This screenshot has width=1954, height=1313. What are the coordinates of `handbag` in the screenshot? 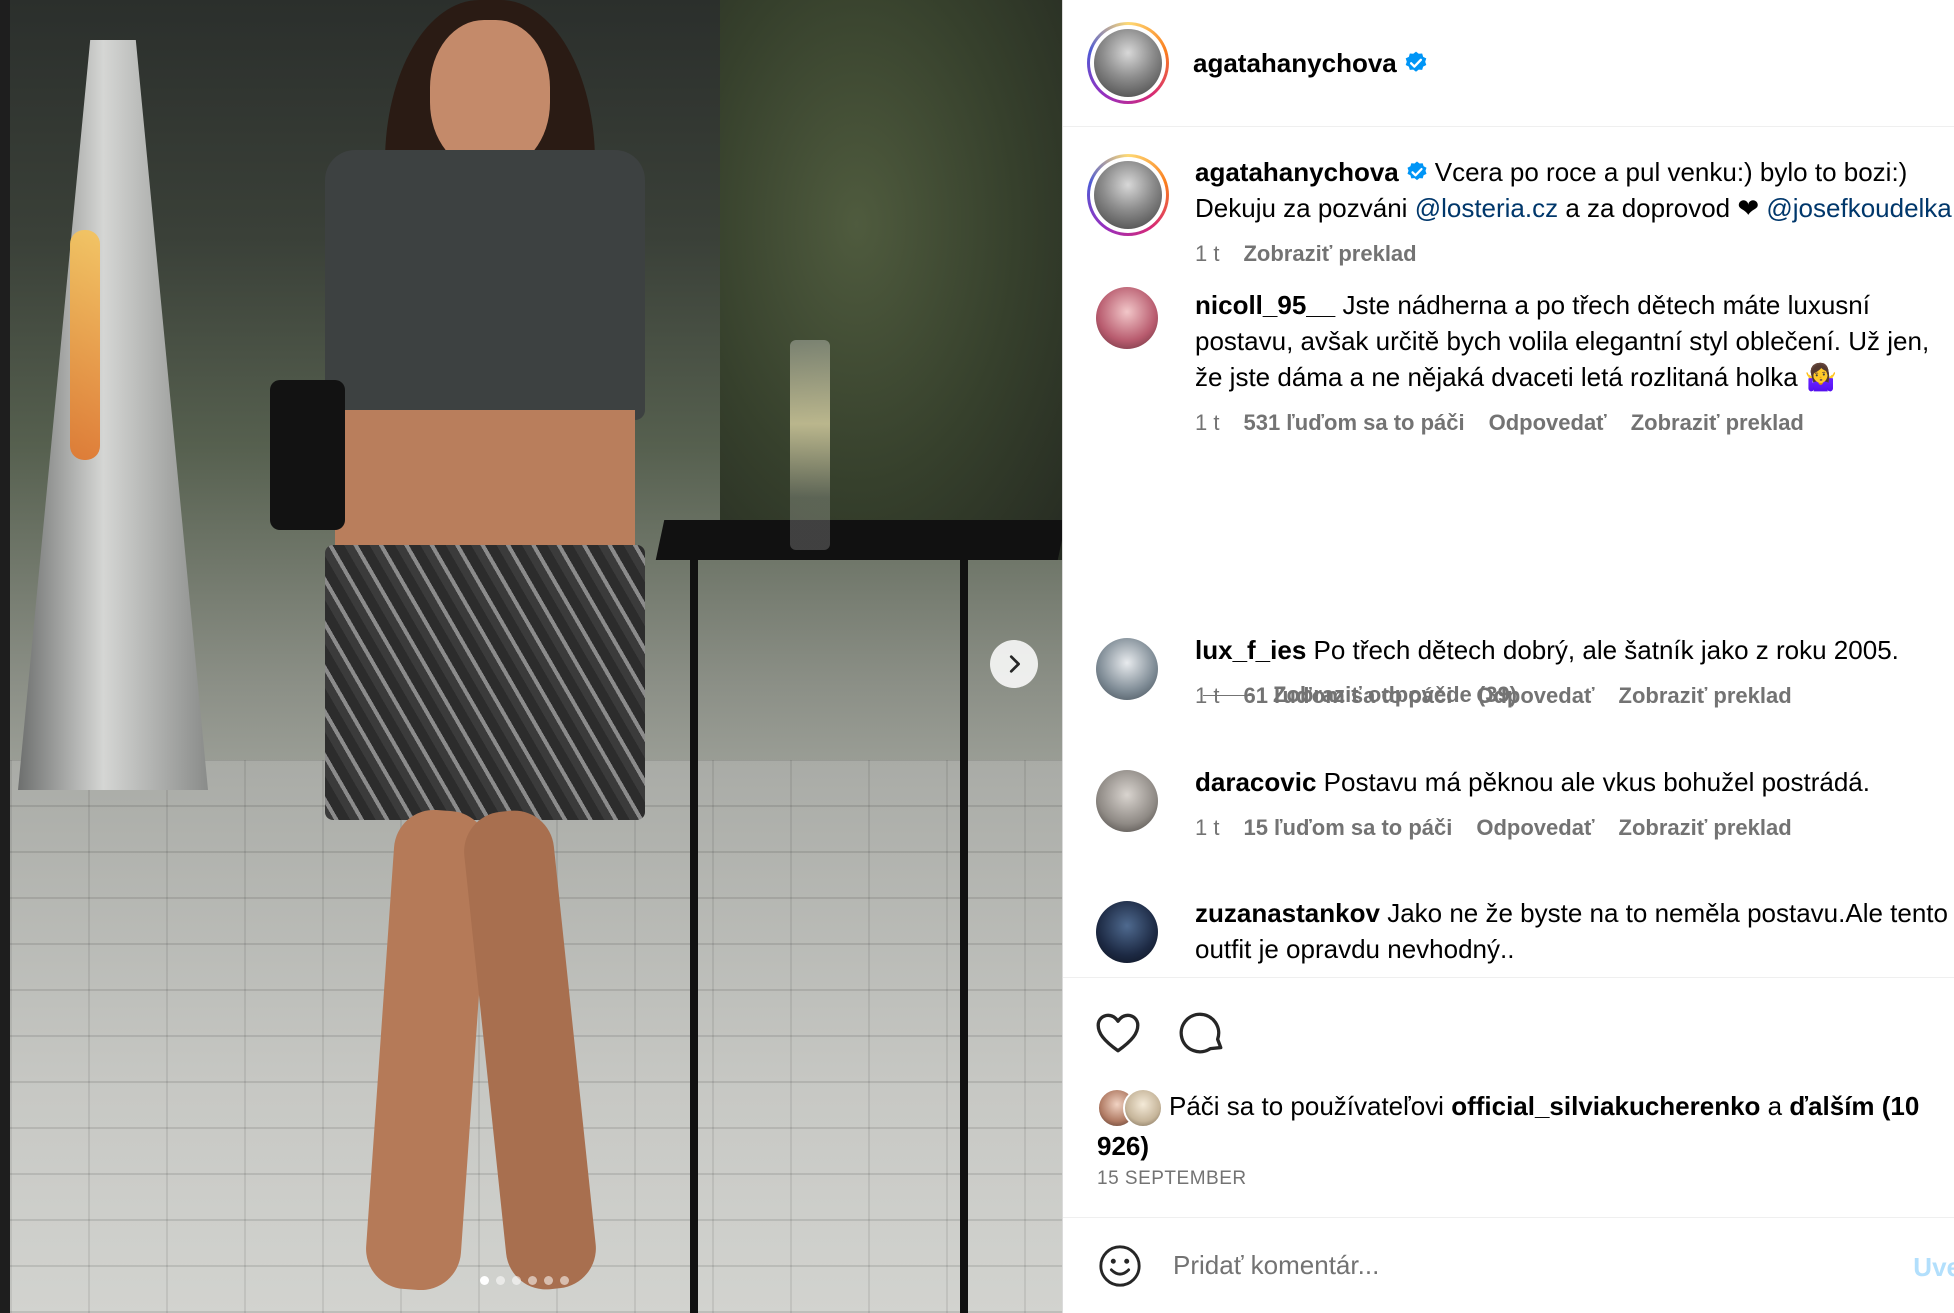 It's located at (307, 455).